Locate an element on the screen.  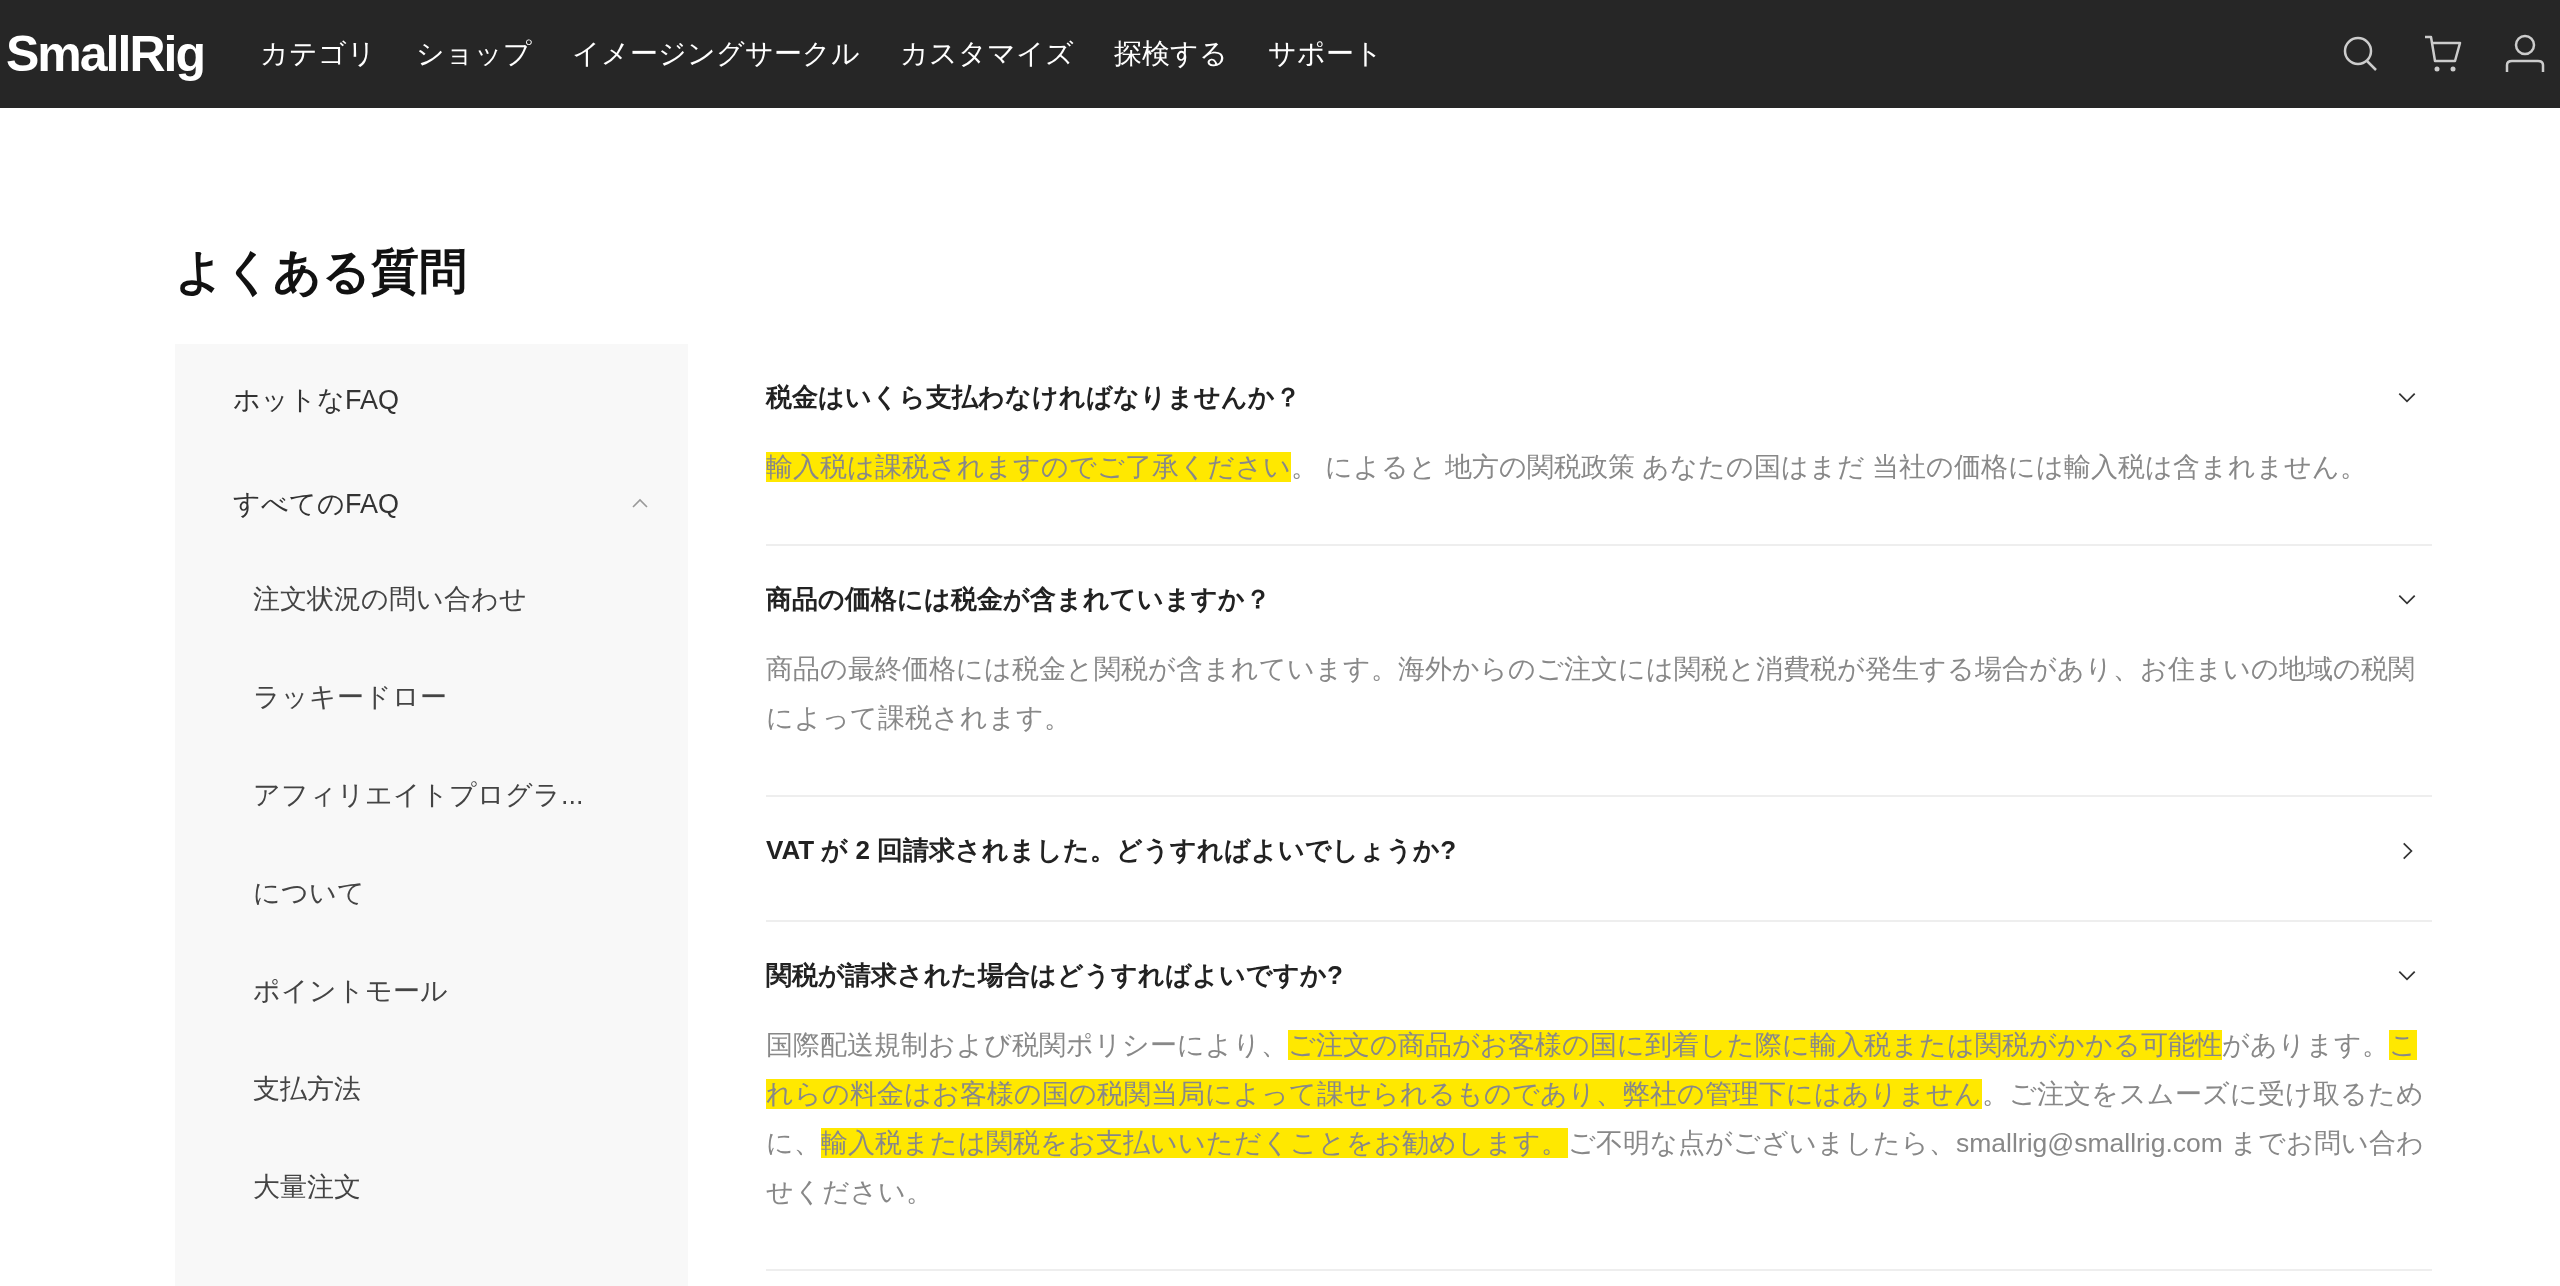
nav-link: 探検する is located at coordinates (1170, 54).